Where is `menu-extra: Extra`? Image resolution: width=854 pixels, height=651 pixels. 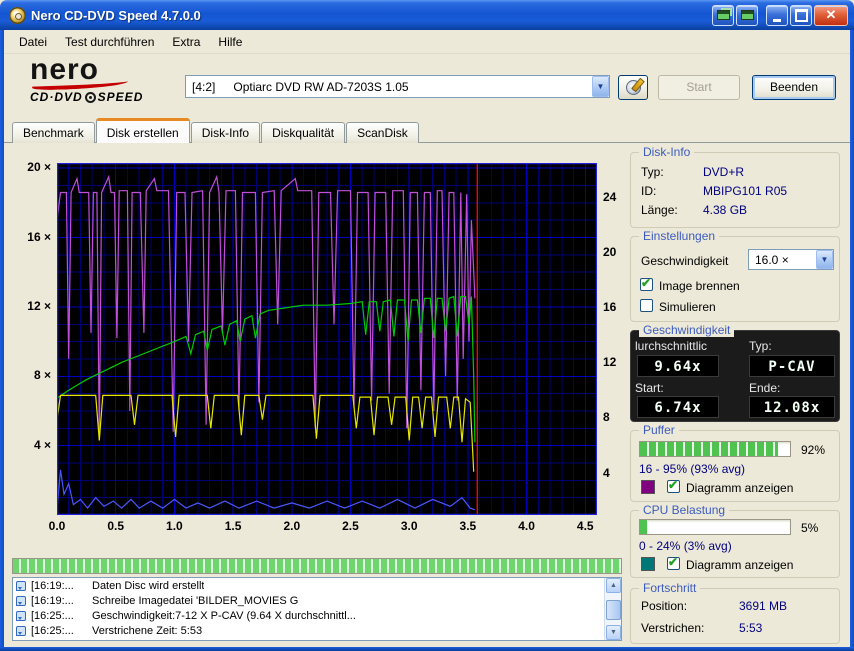 menu-extra: Extra is located at coordinates (186, 42).